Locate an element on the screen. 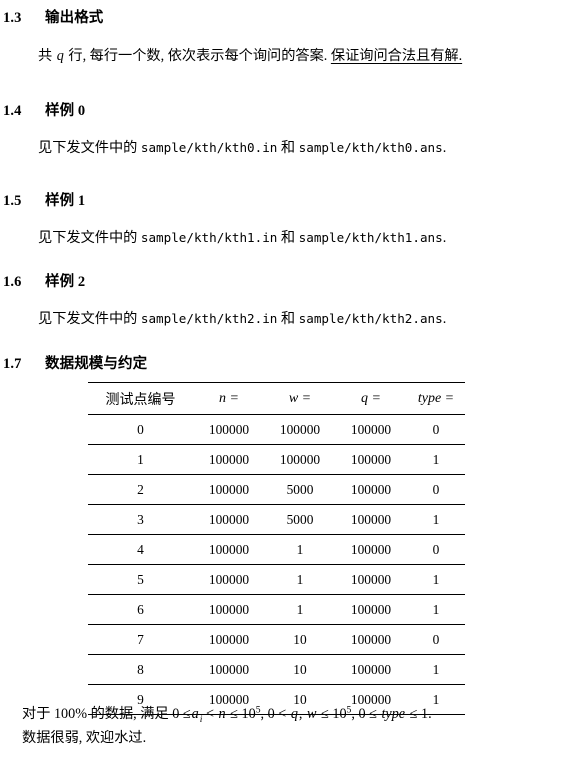 Image resolution: width=566 pixels, height=774 pixels. cell-test-id: 1 is located at coordinates (140, 459).